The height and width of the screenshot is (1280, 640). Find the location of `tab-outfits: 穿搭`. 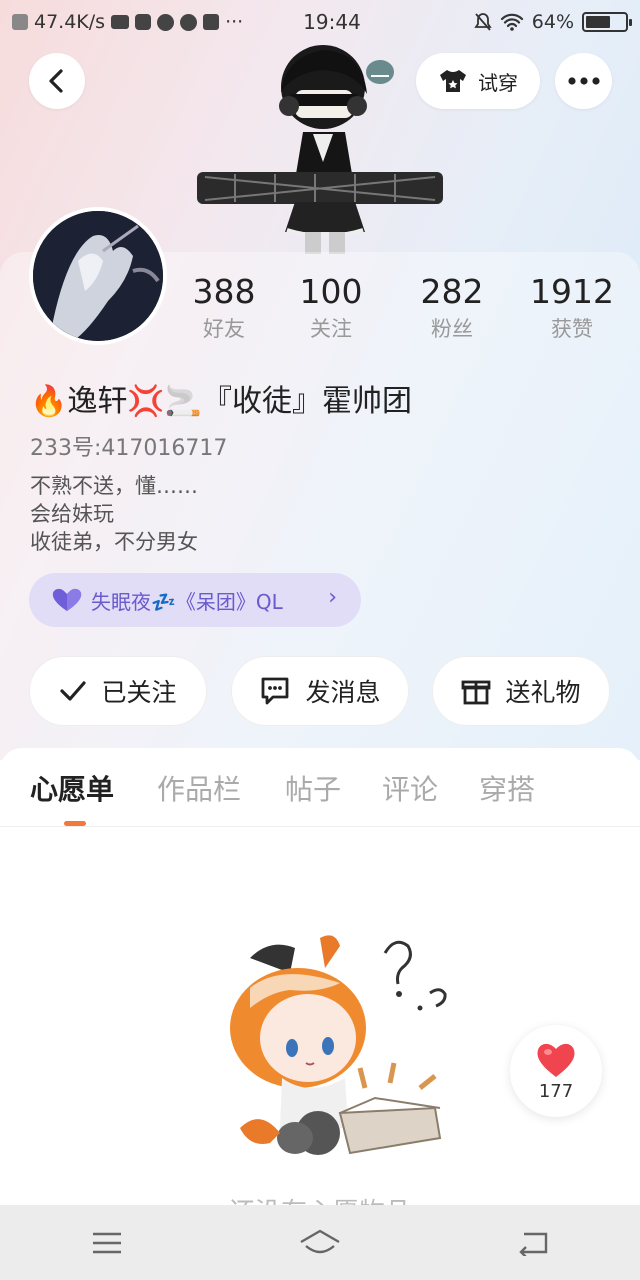

tab-outfits: 穿搭 is located at coordinates (507, 788).